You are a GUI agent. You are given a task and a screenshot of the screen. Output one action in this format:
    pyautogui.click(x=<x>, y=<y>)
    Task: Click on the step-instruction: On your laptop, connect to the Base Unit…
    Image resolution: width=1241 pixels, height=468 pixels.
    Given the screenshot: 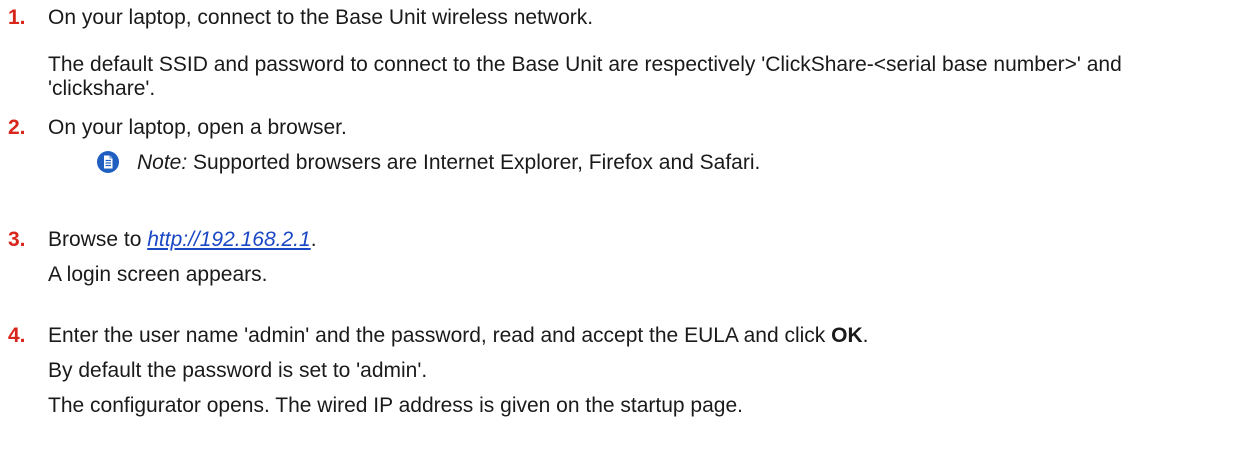 What is the action you would take?
    pyautogui.click(x=321, y=17)
    